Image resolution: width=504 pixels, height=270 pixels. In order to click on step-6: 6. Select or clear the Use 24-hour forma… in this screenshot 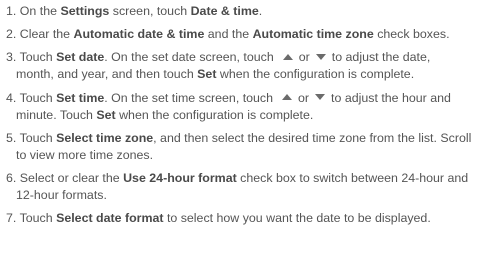, I will do `click(237, 186)`.